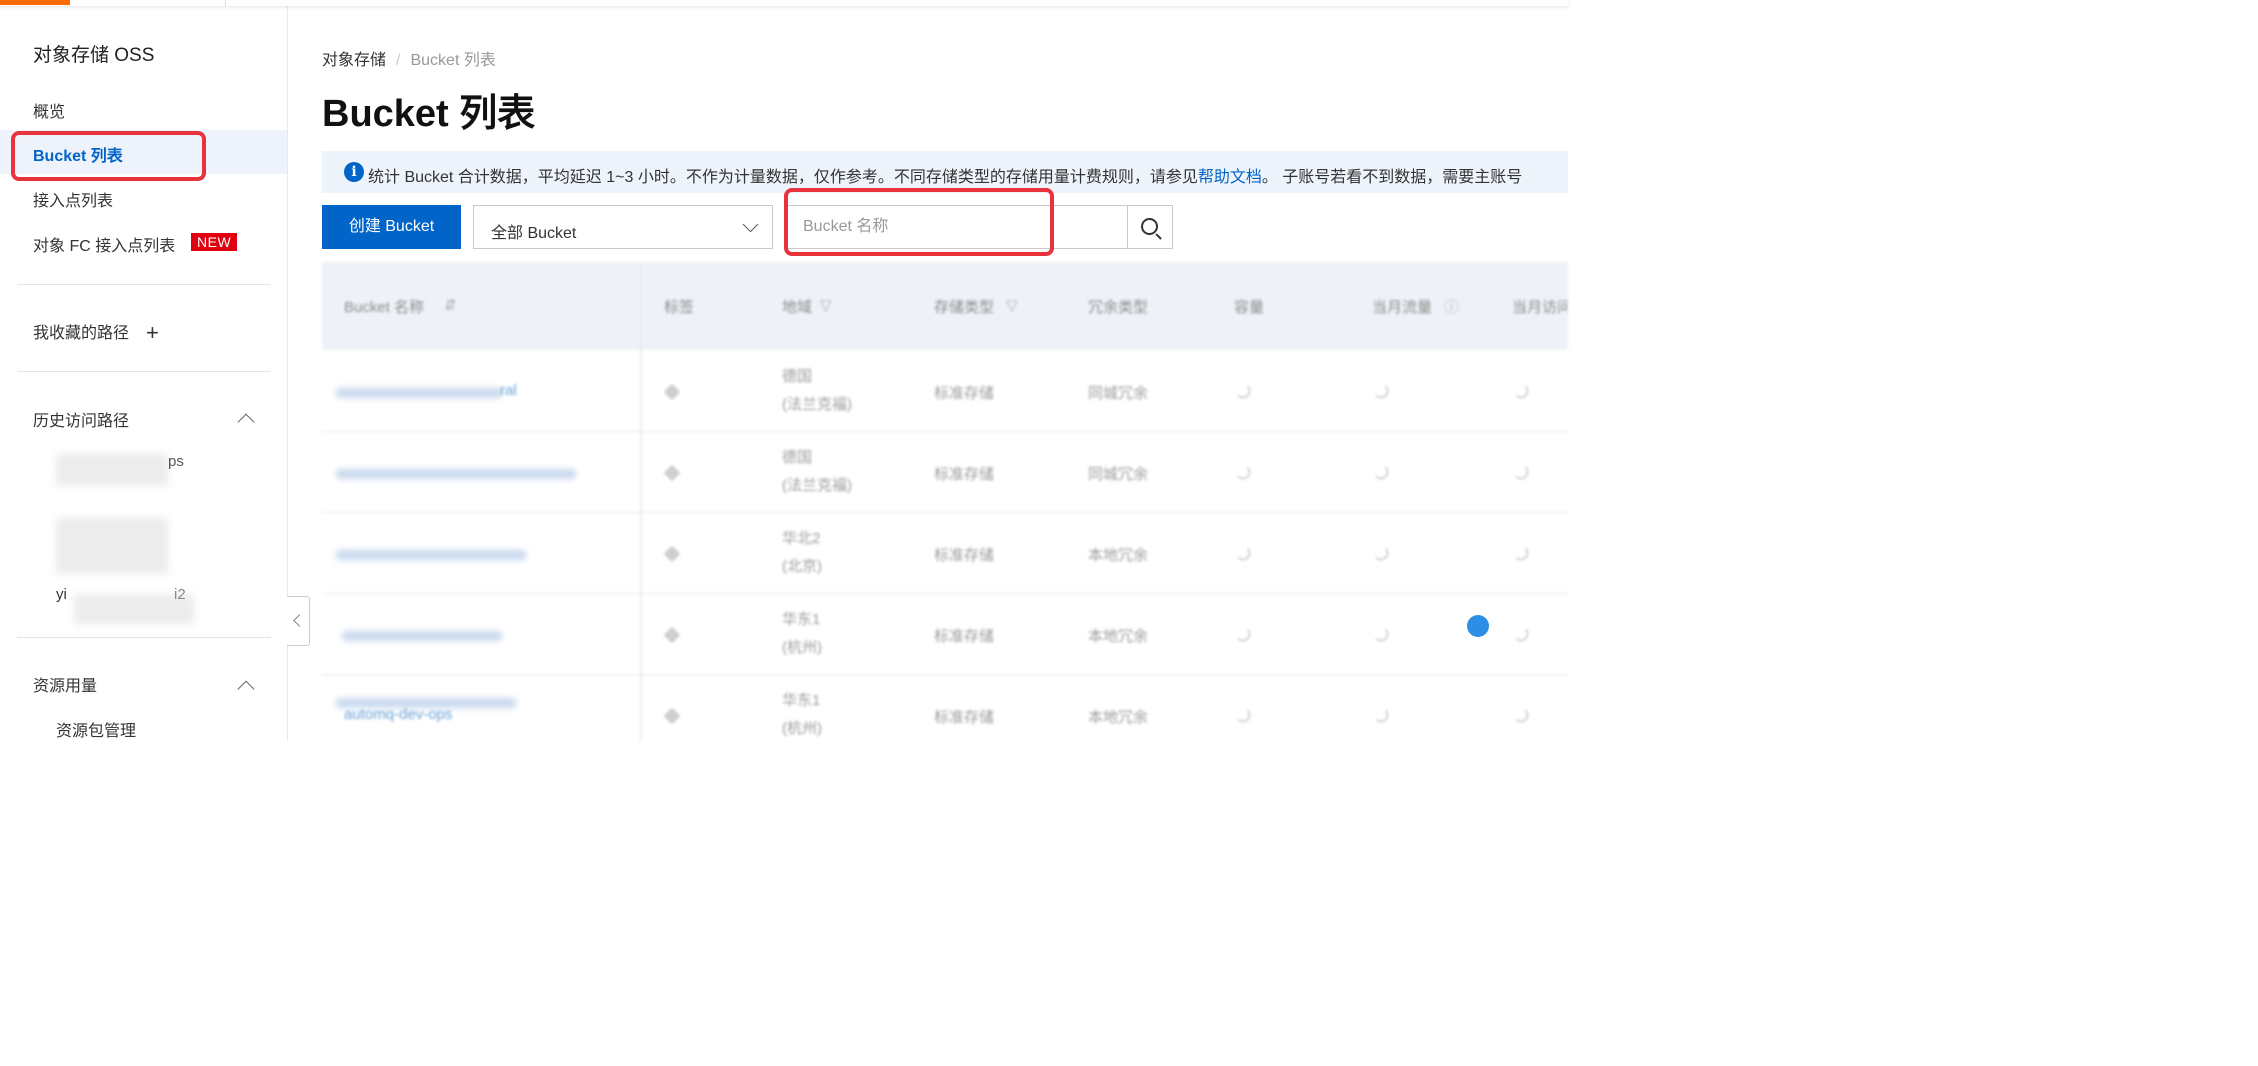 The width and height of the screenshot is (2258, 1066). What do you see at coordinates (784, 3) in the screenshot?
I see `top-bar` at bounding box center [784, 3].